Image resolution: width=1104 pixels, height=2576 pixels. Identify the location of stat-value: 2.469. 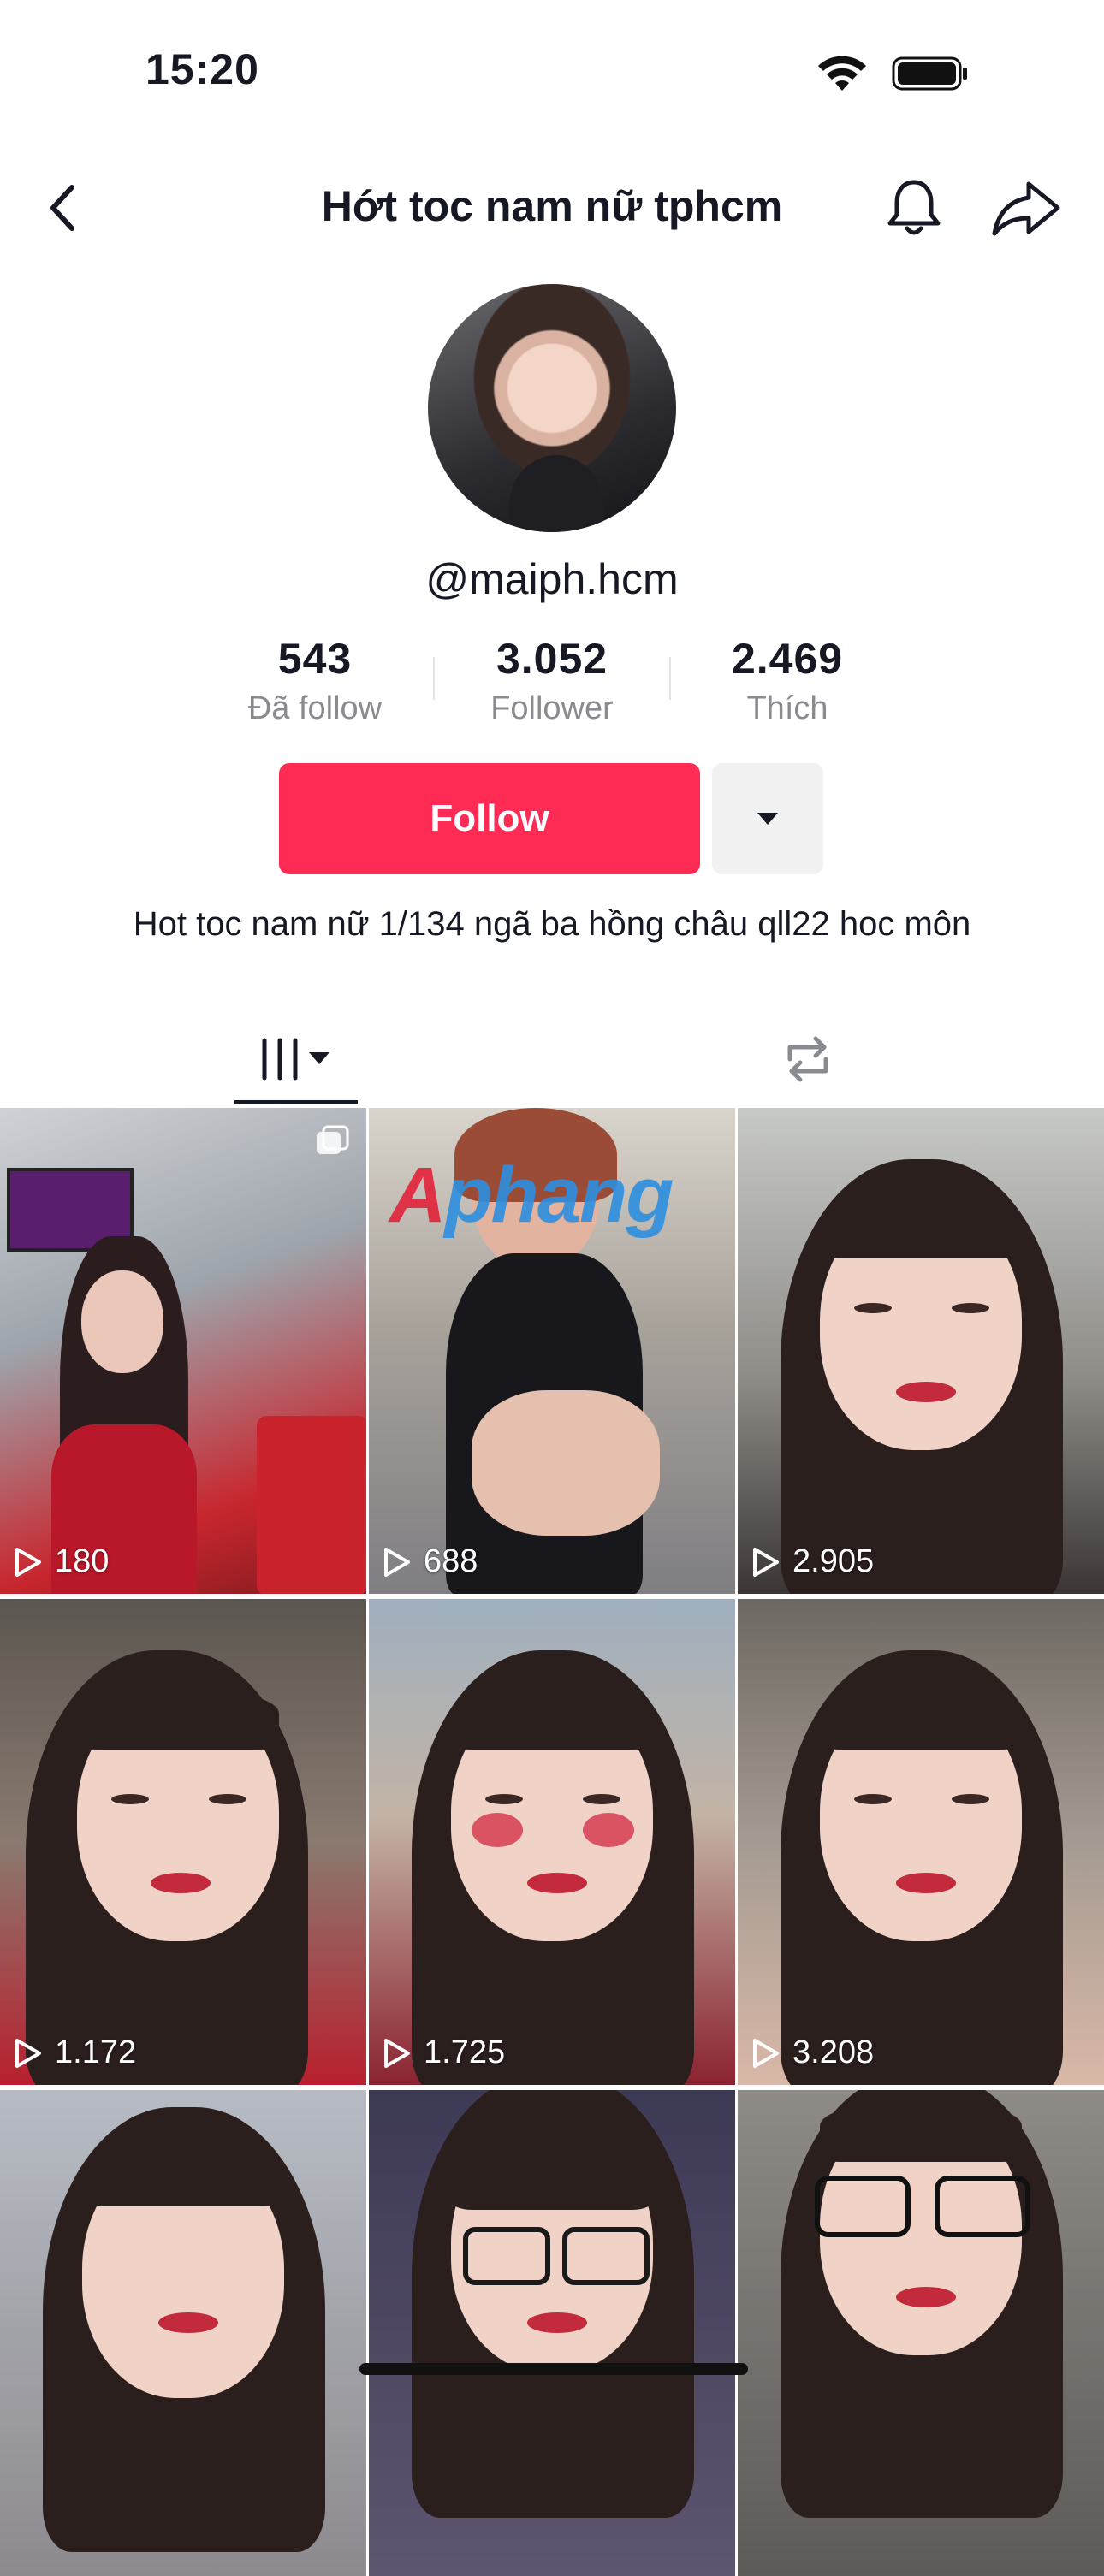
(787, 659).